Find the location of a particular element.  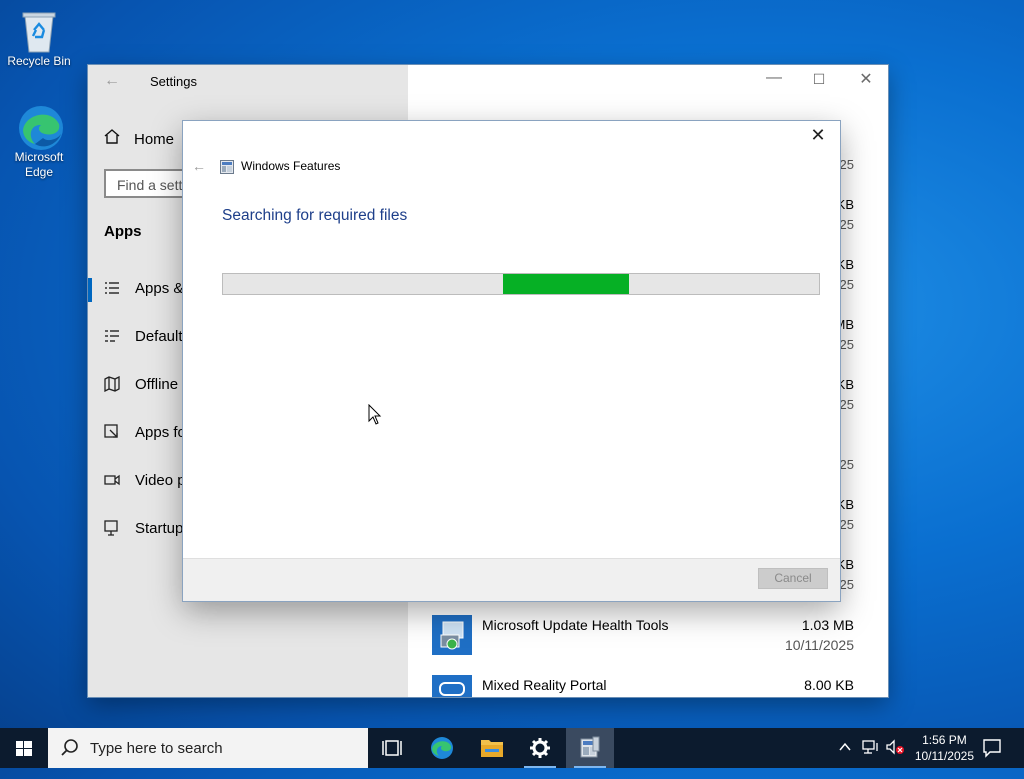

app-size: 8.00 KB is located at coordinates (829, 685).